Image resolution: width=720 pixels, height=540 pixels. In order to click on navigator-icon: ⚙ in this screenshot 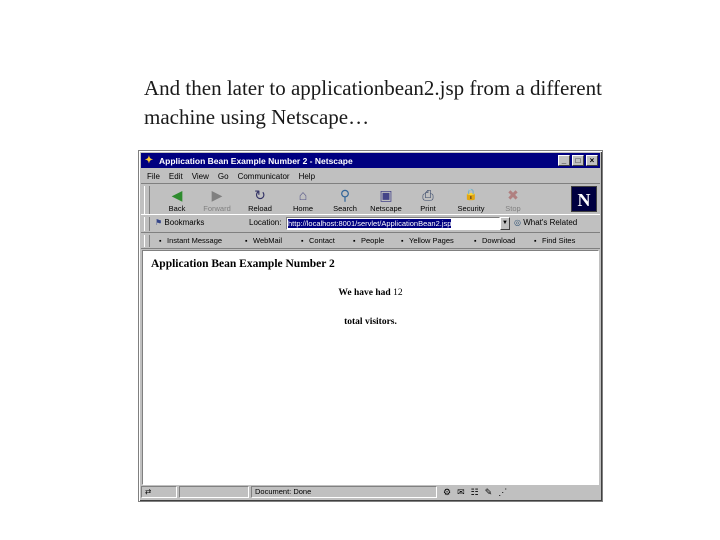, I will do `click(447, 492)`.